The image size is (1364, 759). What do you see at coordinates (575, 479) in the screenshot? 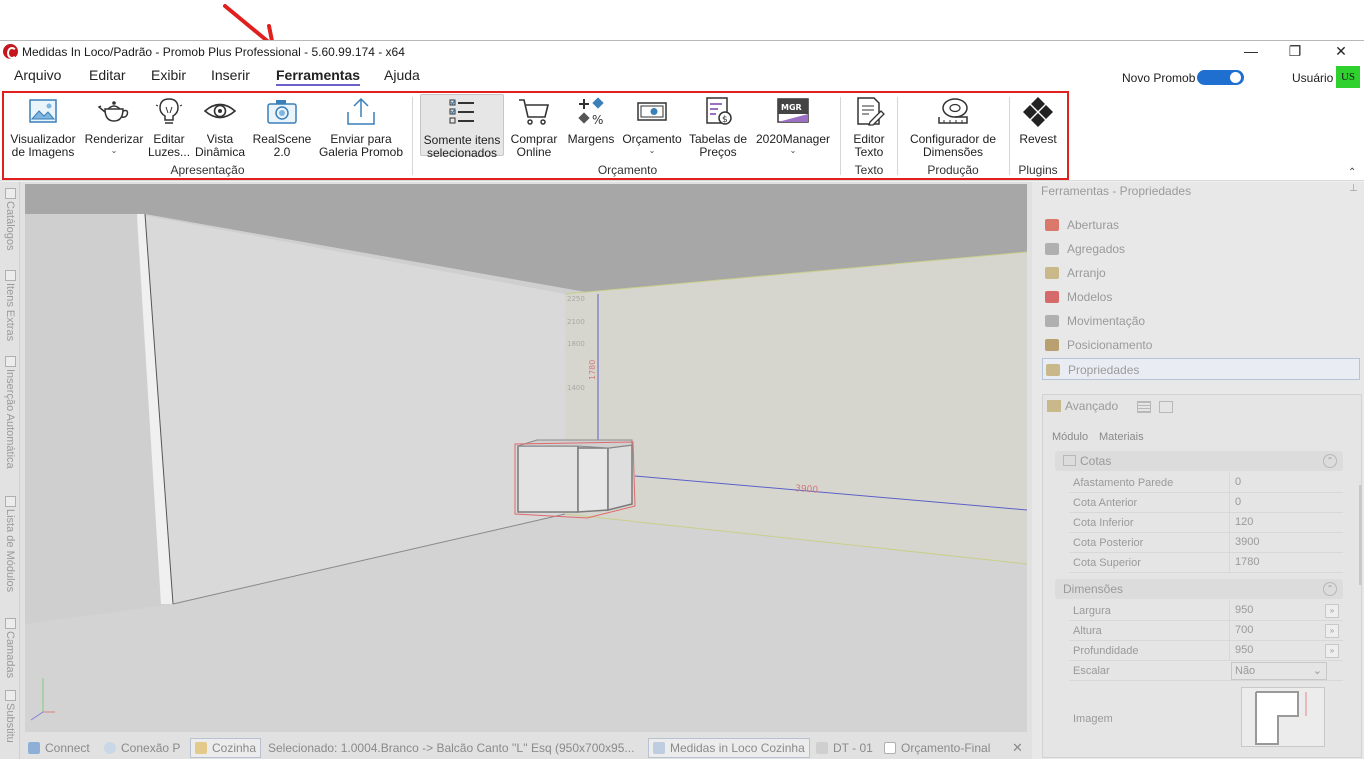
I see `corner-cabinet` at bounding box center [575, 479].